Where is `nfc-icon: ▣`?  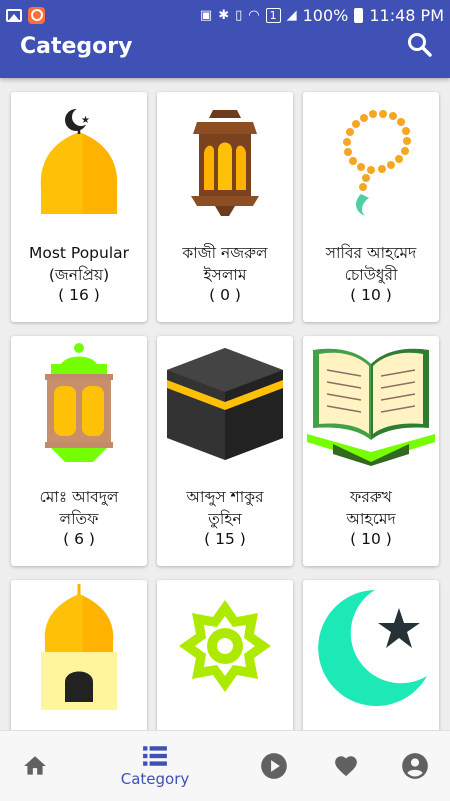
nfc-icon: ▣ is located at coordinates (206, 15).